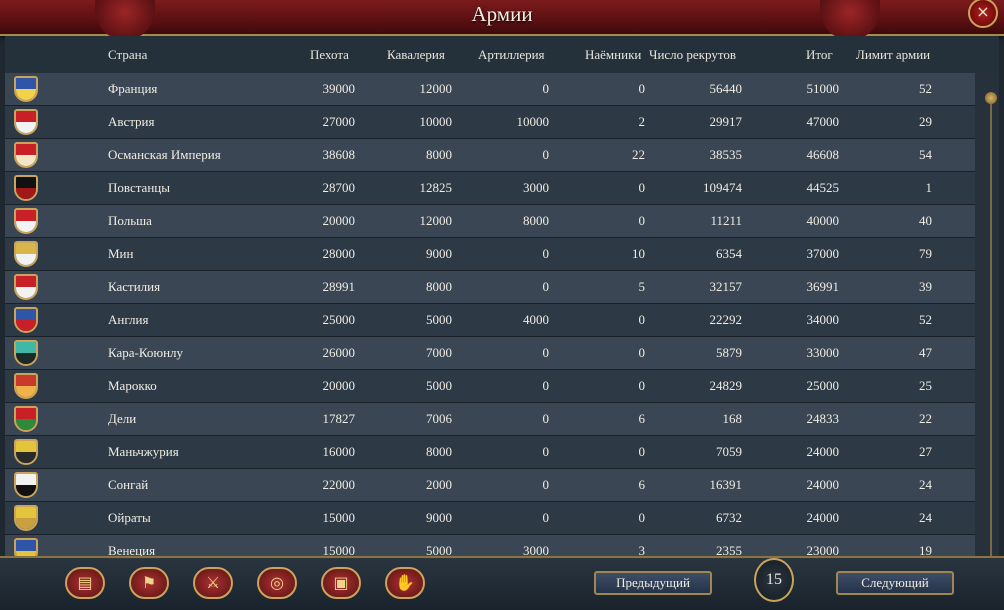 Image resolution: width=1004 pixels, height=610 pixels. What do you see at coordinates (490, 485) in the screenshot?
I see `table-row: Сонгай 22000 2000 0 6 16391 24000 24` at bounding box center [490, 485].